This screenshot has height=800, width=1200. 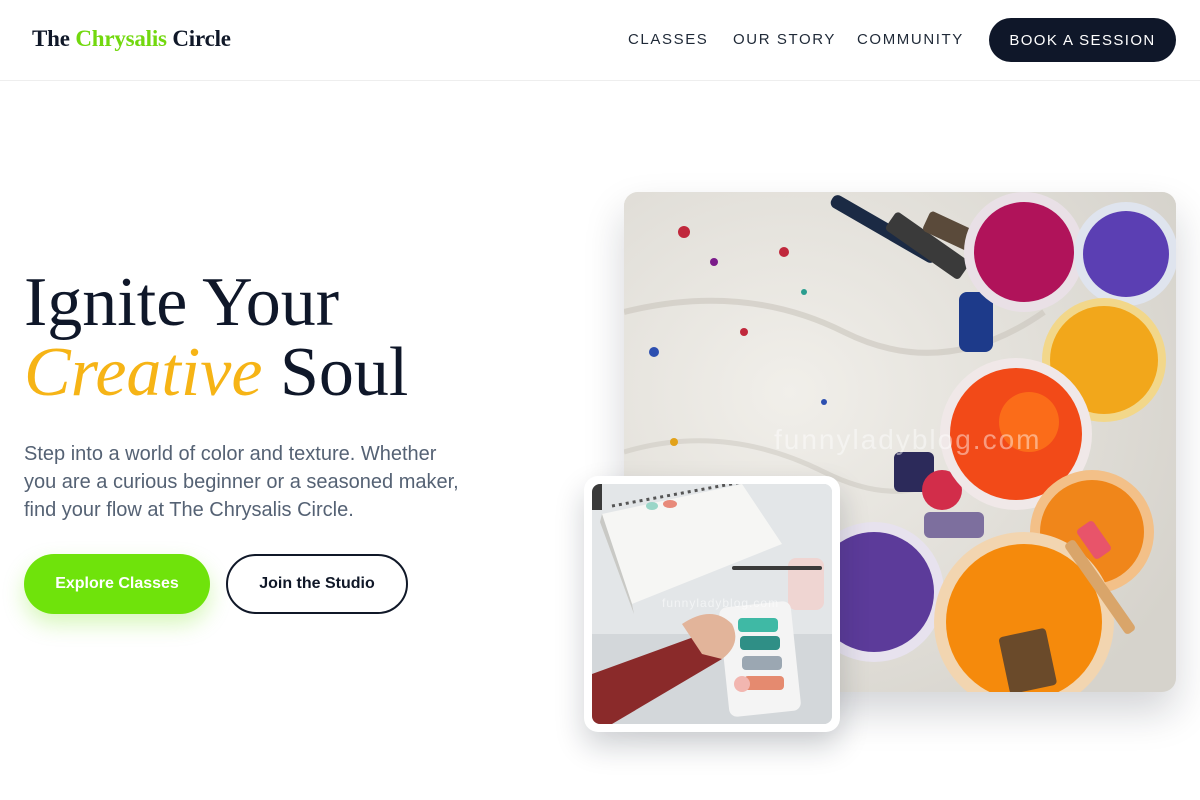 I want to click on headline-end-word: Soul, so click(x=344, y=372).